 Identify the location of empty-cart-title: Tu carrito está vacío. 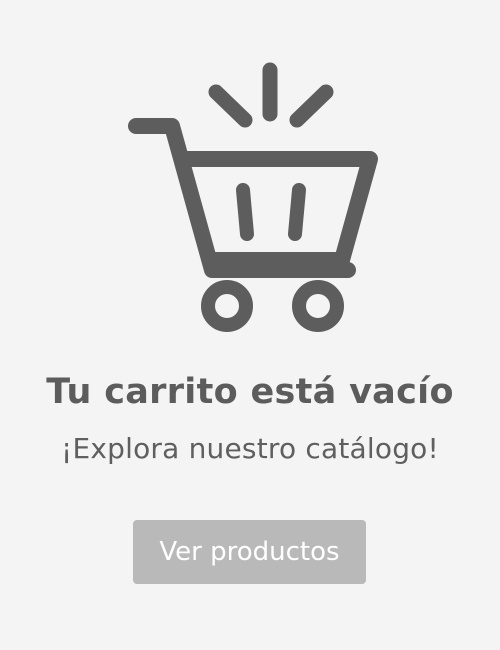
(250, 392).